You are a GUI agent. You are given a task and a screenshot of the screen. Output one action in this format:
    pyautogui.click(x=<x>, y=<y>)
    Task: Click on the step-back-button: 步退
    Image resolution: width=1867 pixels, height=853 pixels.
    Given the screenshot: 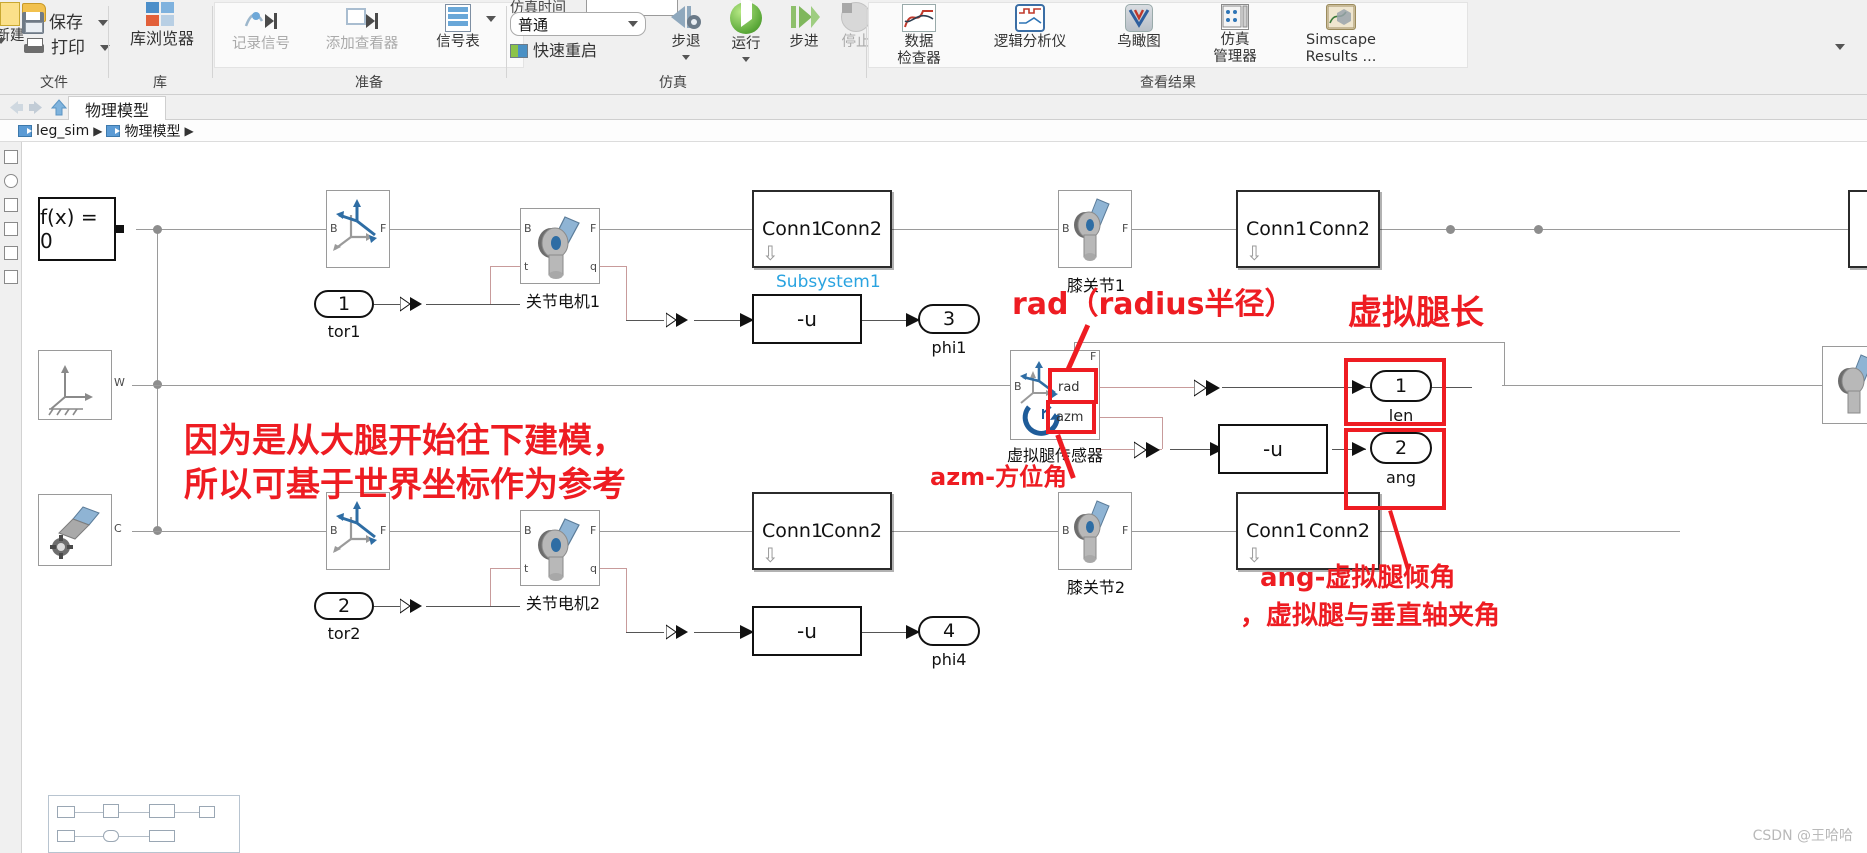 What is the action you would take?
    pyautogui.click(x=686, y=31)
    